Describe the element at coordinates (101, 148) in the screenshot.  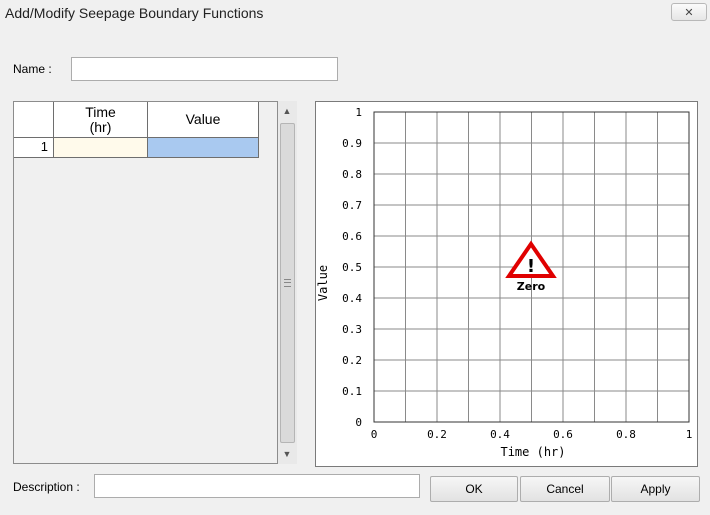
I see `time-cell` at that location.